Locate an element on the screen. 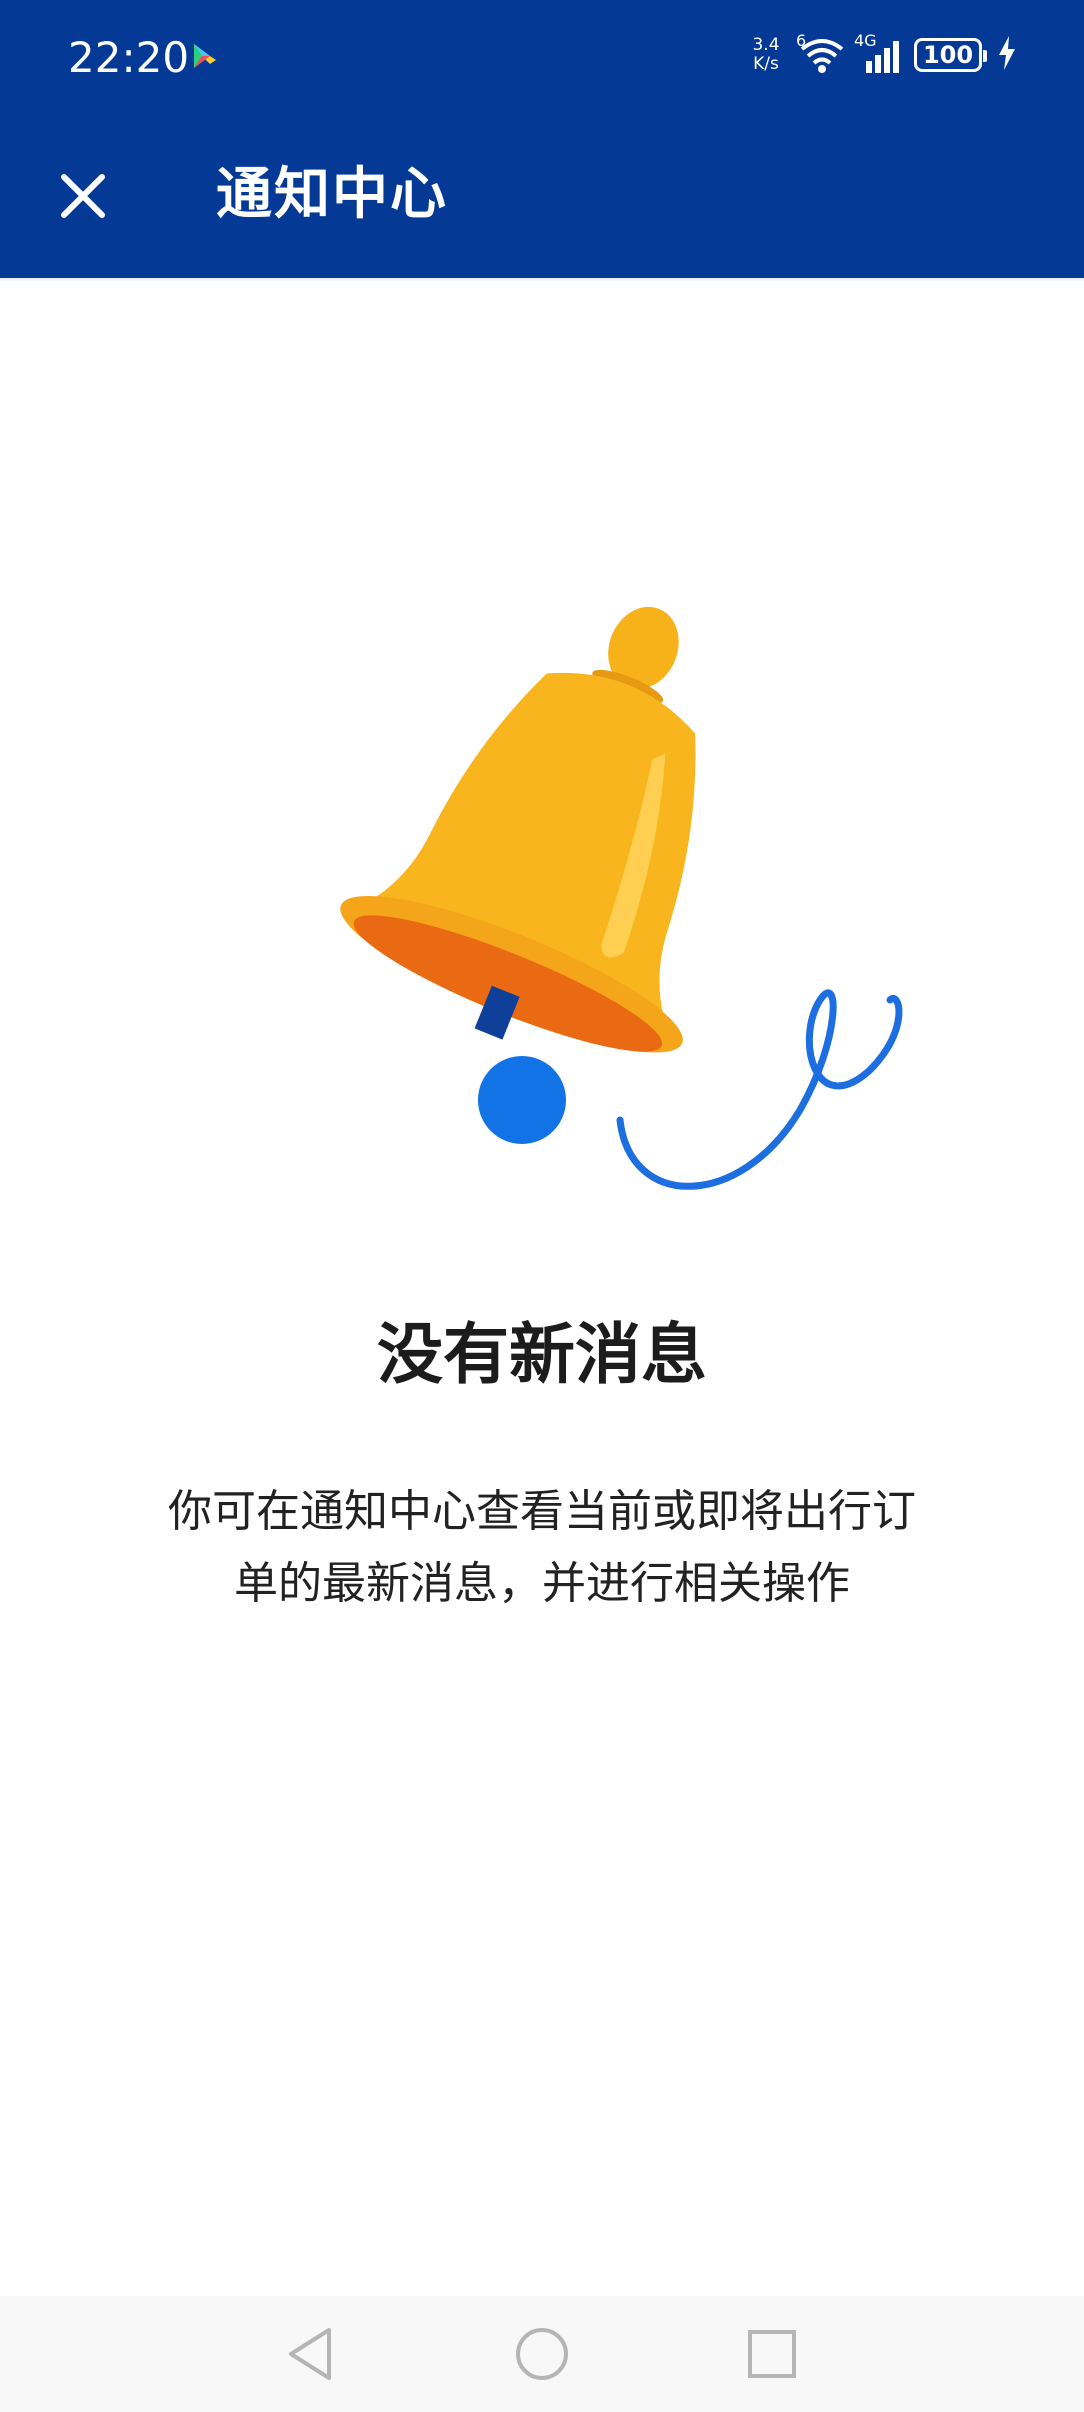 The width and height of the screenshot is (1084, 2412). description-line-2: 单的最新消息，并进行相关操作 is located at coordinates (542, 1583).